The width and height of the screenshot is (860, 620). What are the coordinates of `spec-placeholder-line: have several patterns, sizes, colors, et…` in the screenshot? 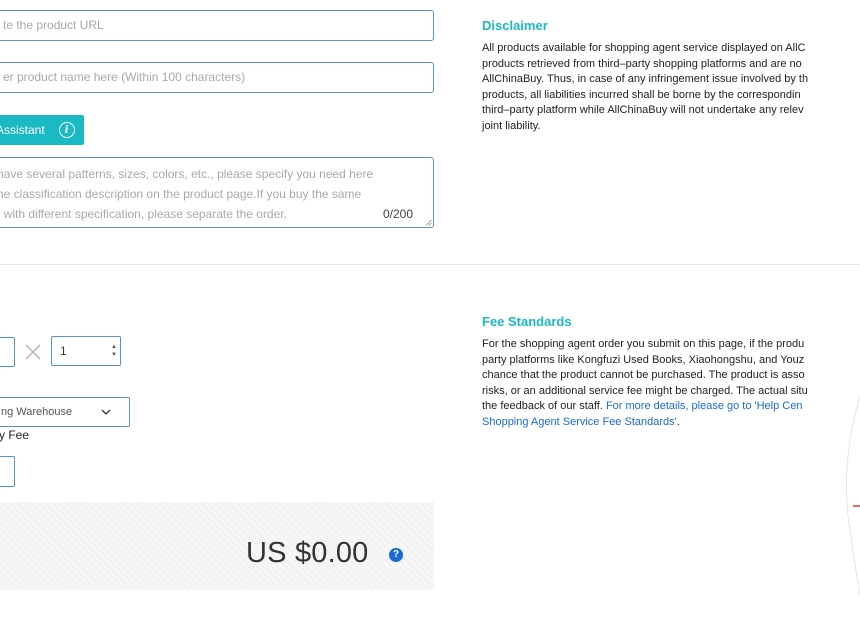 It's located at (187, 174).